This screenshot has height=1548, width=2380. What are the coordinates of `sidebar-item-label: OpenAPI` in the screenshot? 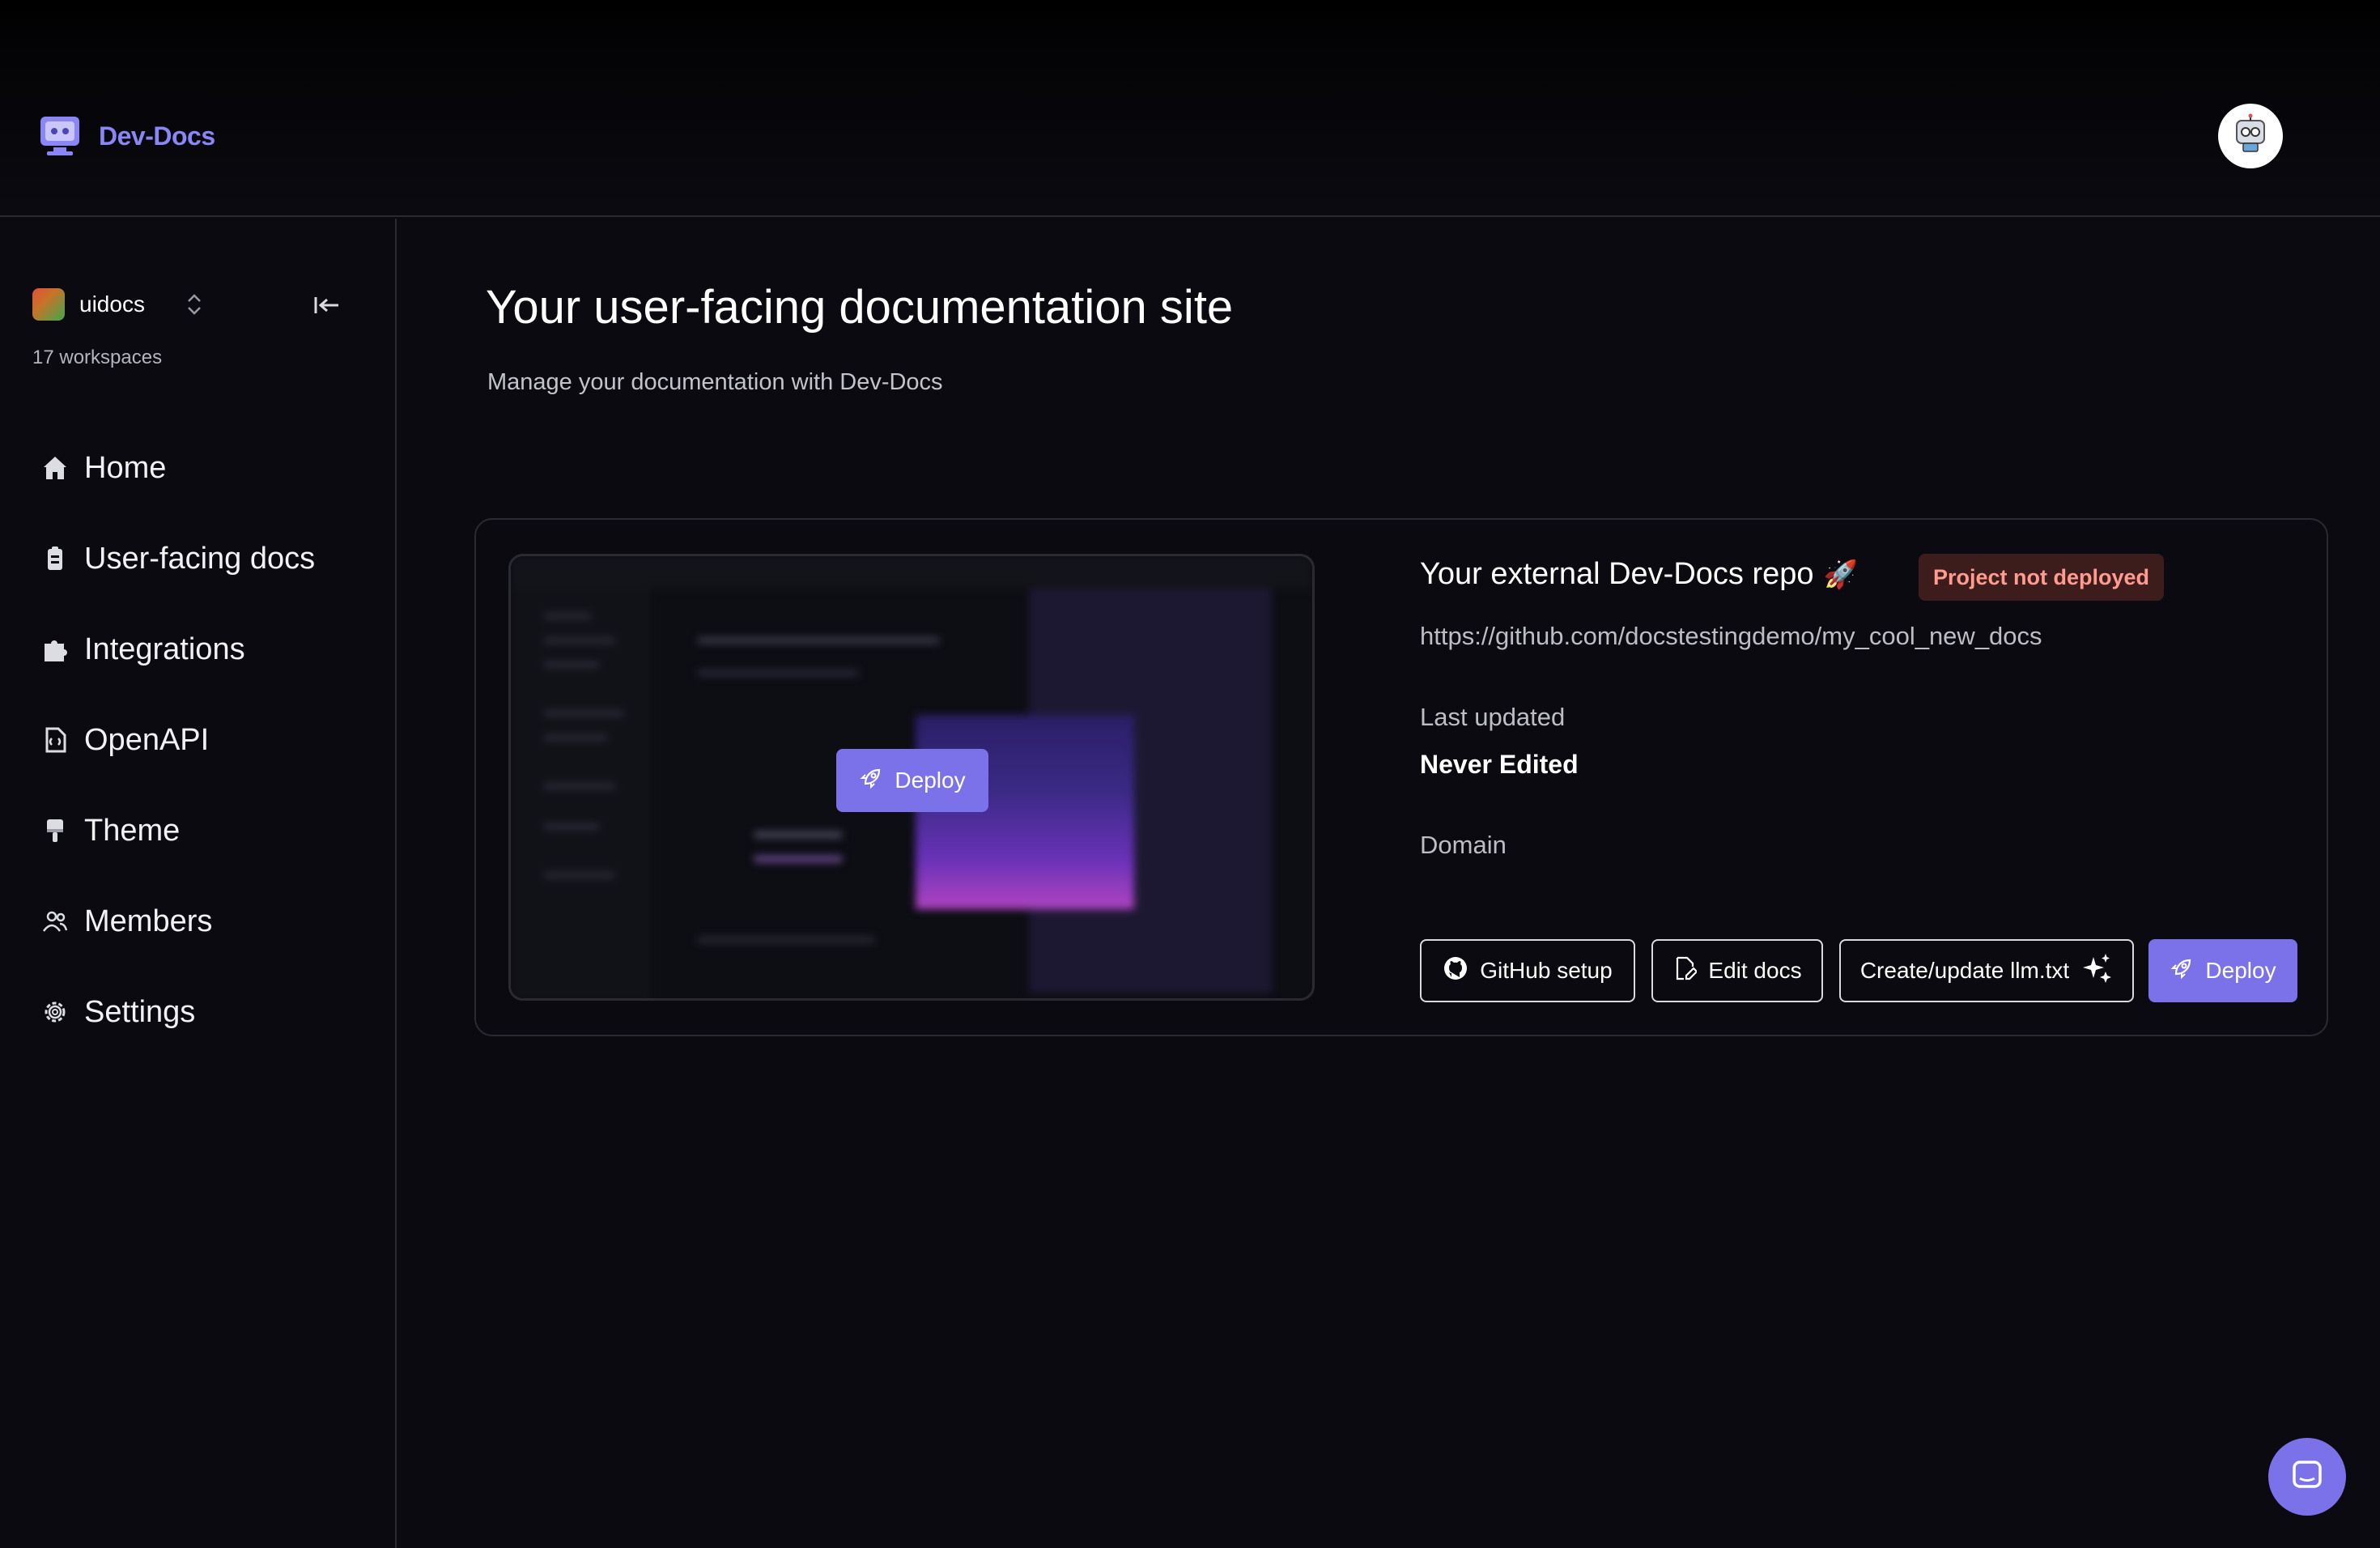 It's located at (147, 739).